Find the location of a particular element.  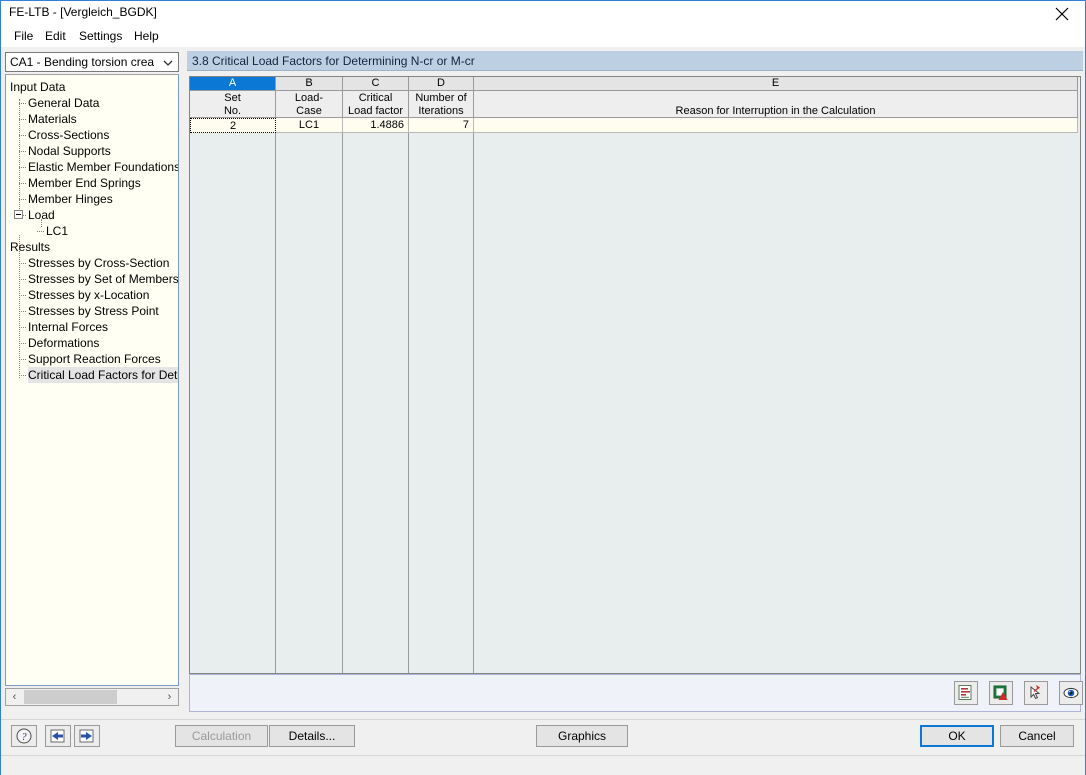

table-cell: 1.4886 is located at coordinates (376, 125).